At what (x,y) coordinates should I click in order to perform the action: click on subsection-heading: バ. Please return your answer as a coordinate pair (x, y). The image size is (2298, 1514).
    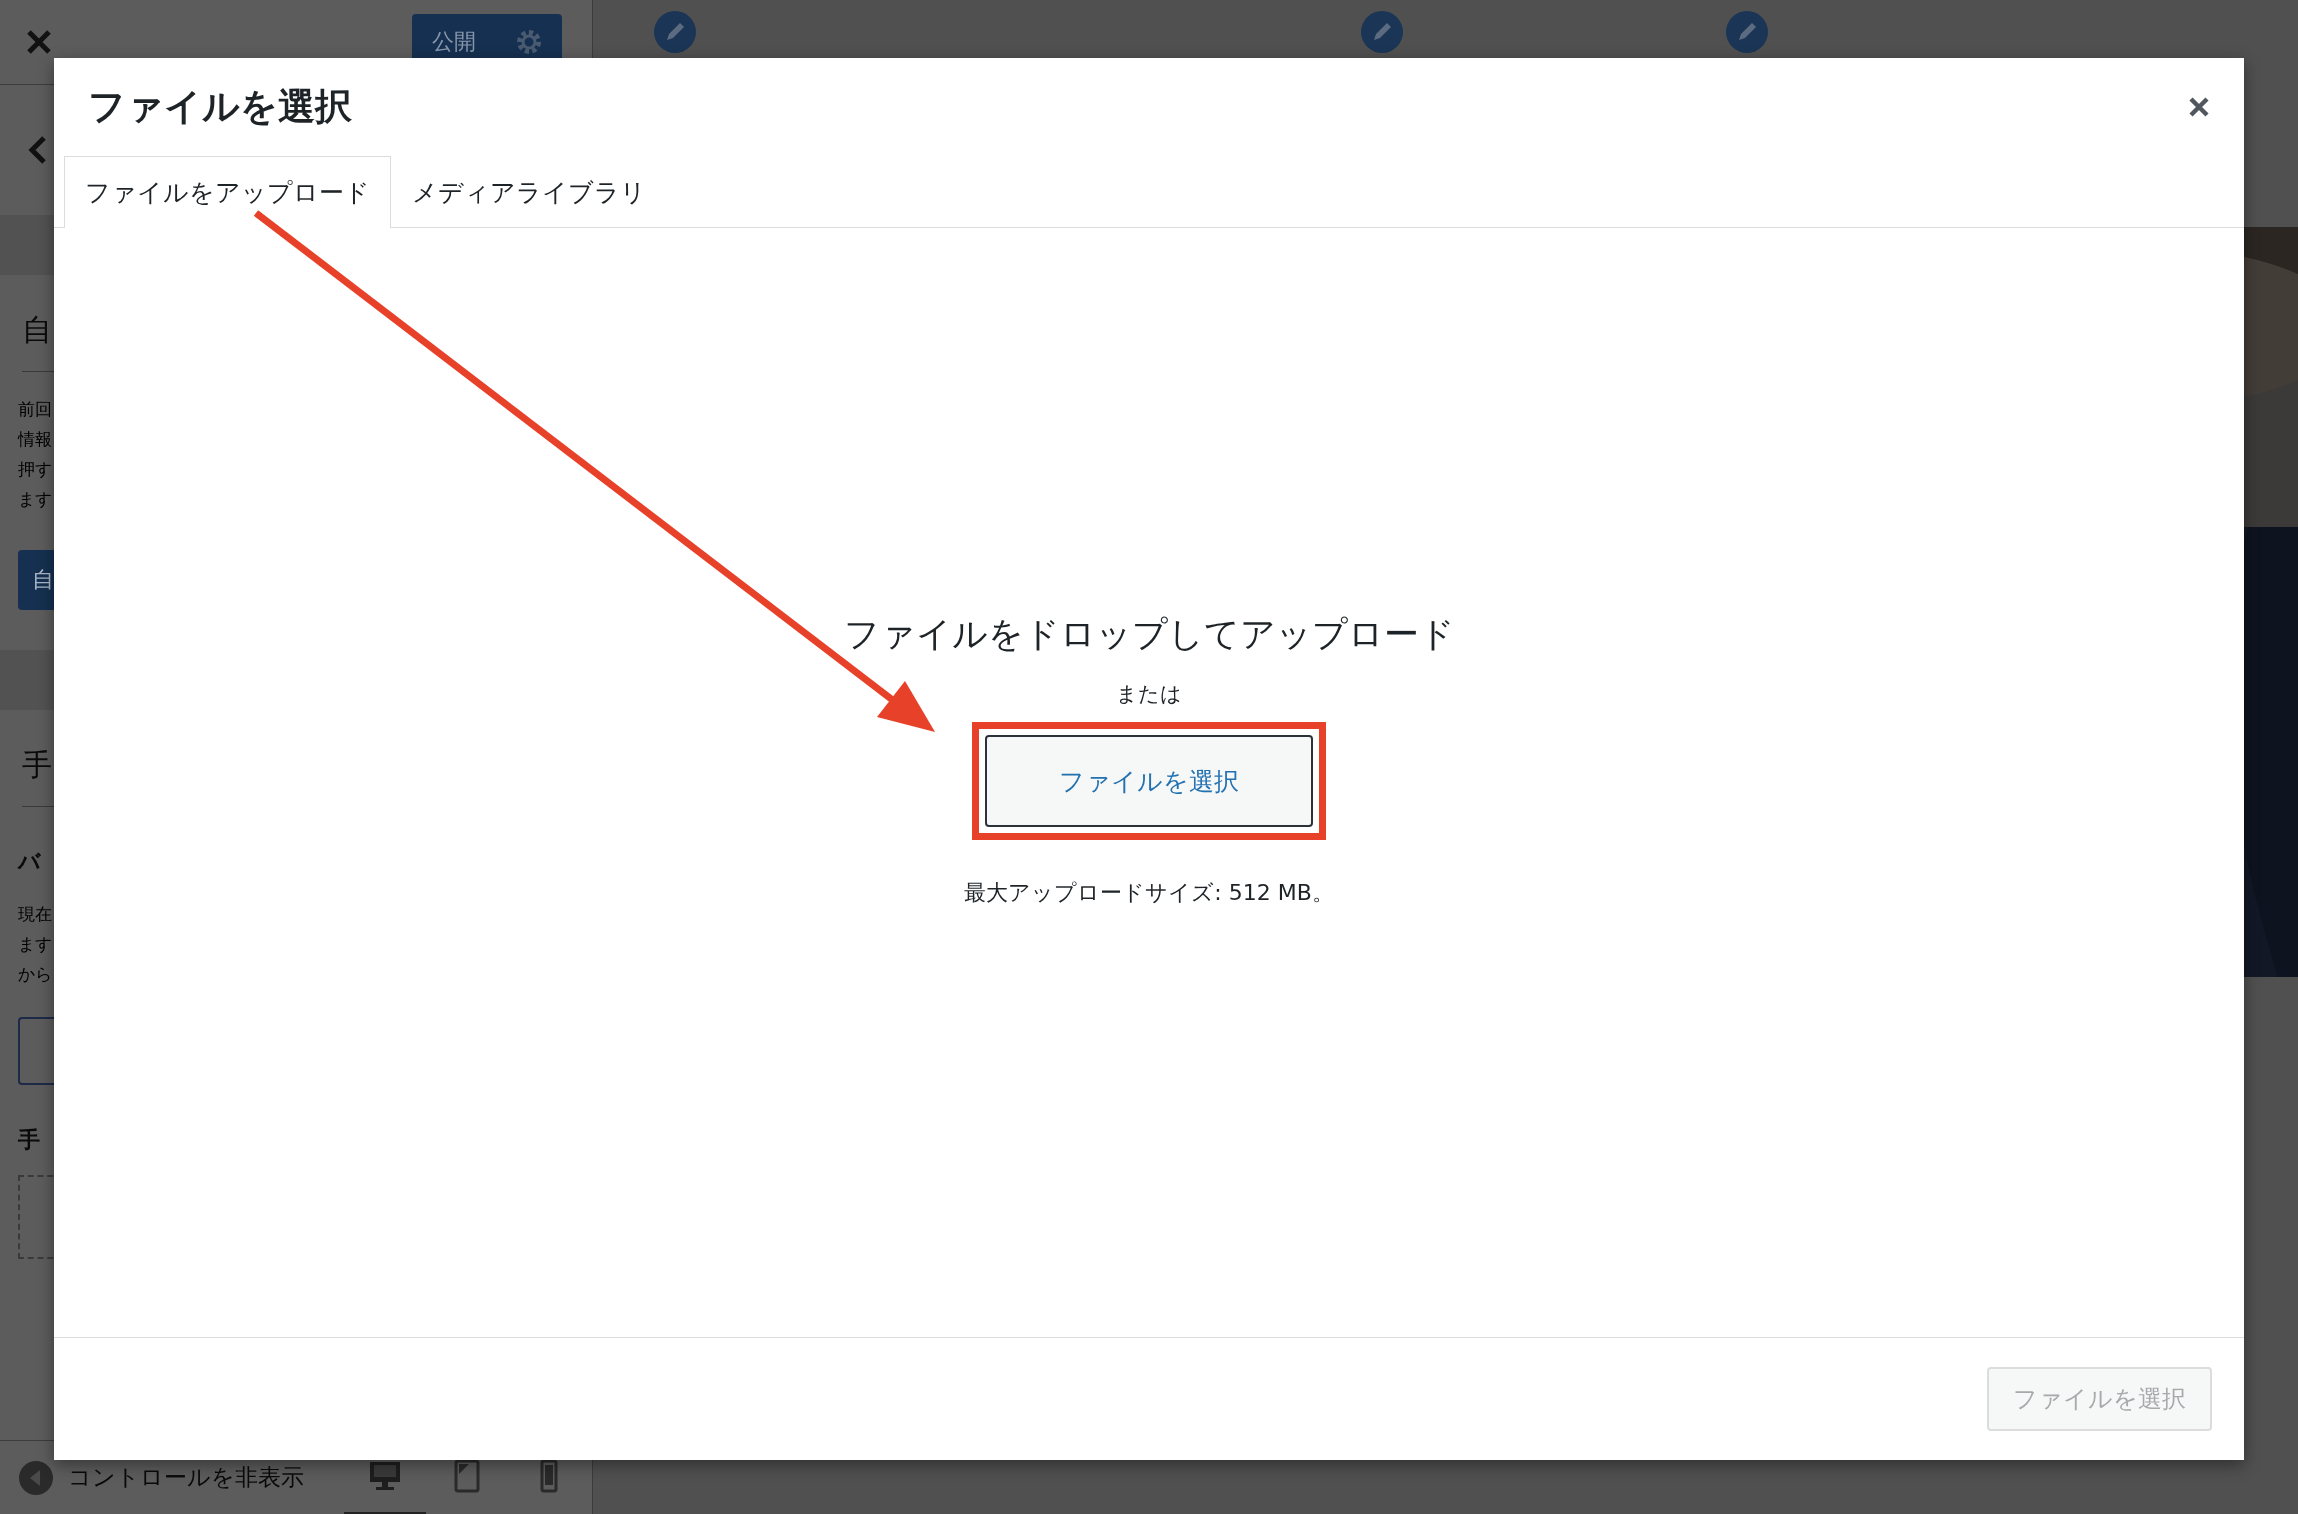
    Looking at the image, I should click on (29, 862).